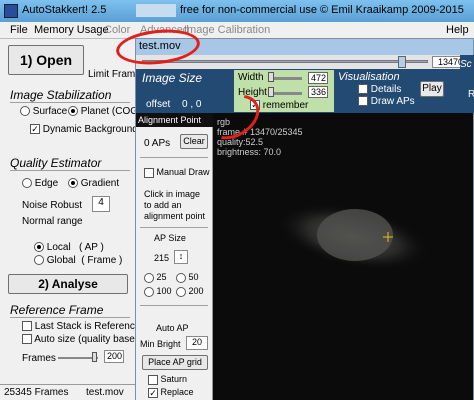 The image size is (474, 400). I want to click on surface-option: Surface, so click(43, 111).